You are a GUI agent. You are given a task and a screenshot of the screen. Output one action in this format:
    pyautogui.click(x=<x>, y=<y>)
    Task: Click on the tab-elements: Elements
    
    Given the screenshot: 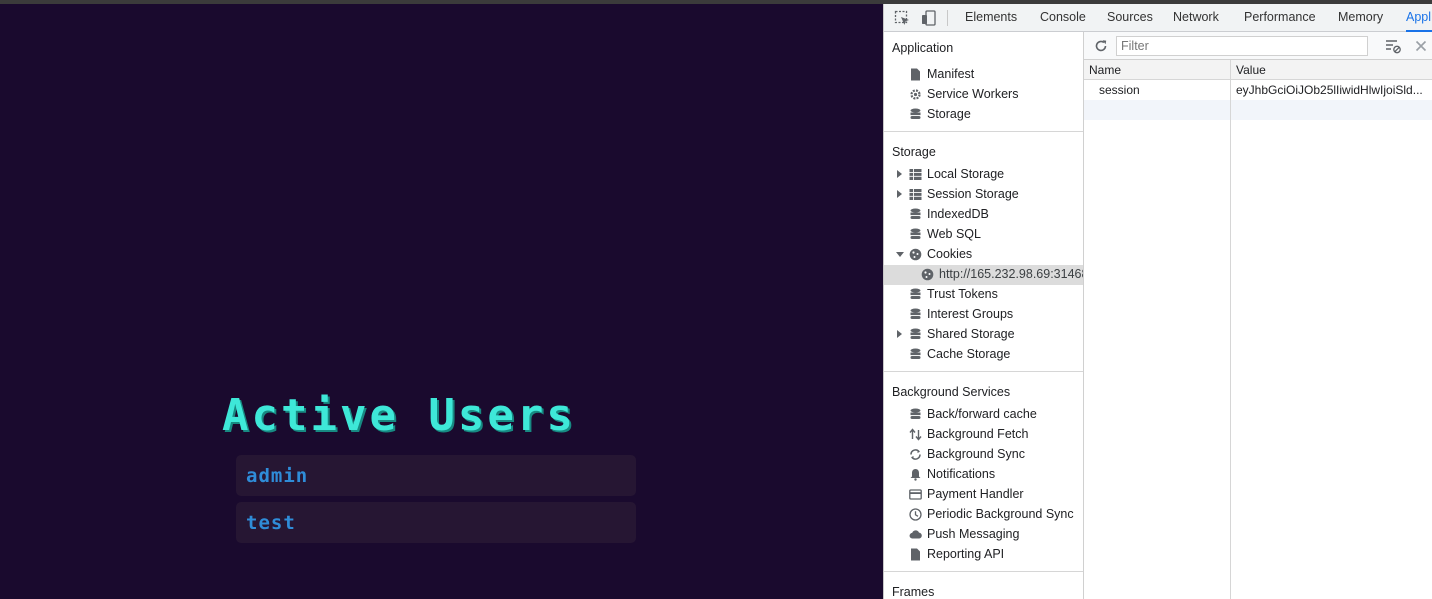 What is the action you would take?
    pyautogui.click(x=991, y=18)
    